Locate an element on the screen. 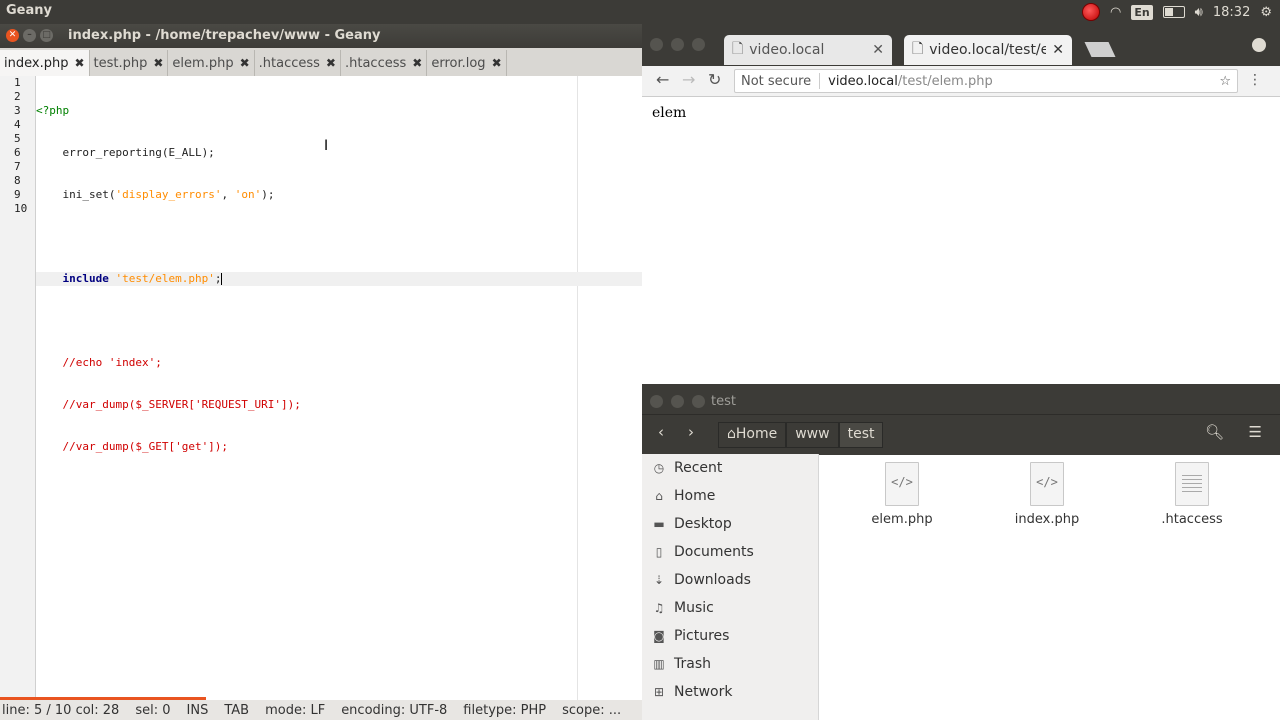 The image size is (1280, 720). menu-kebab-icon: ⋮ is located at coordinates (1255, 80).